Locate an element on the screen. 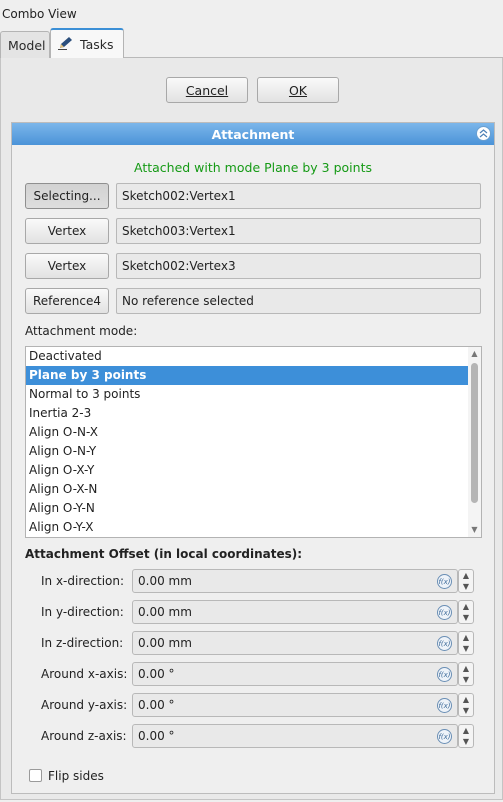 The height and width of the screenshot is (802, 503). rotation-y-label: Around y-axis: is located at coordinates (84, 705).